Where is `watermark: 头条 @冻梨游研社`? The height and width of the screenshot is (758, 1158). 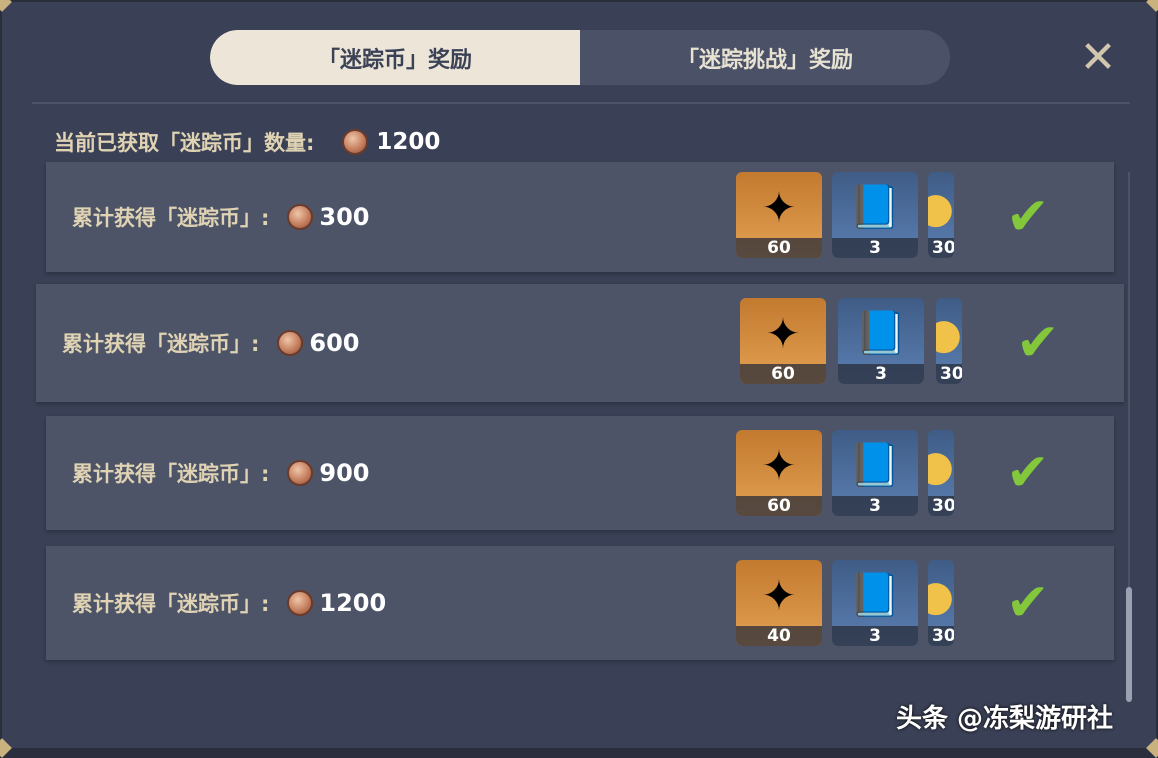 watermark: 头条 @冻梨游研社 is located at coordinates (1005, 719).